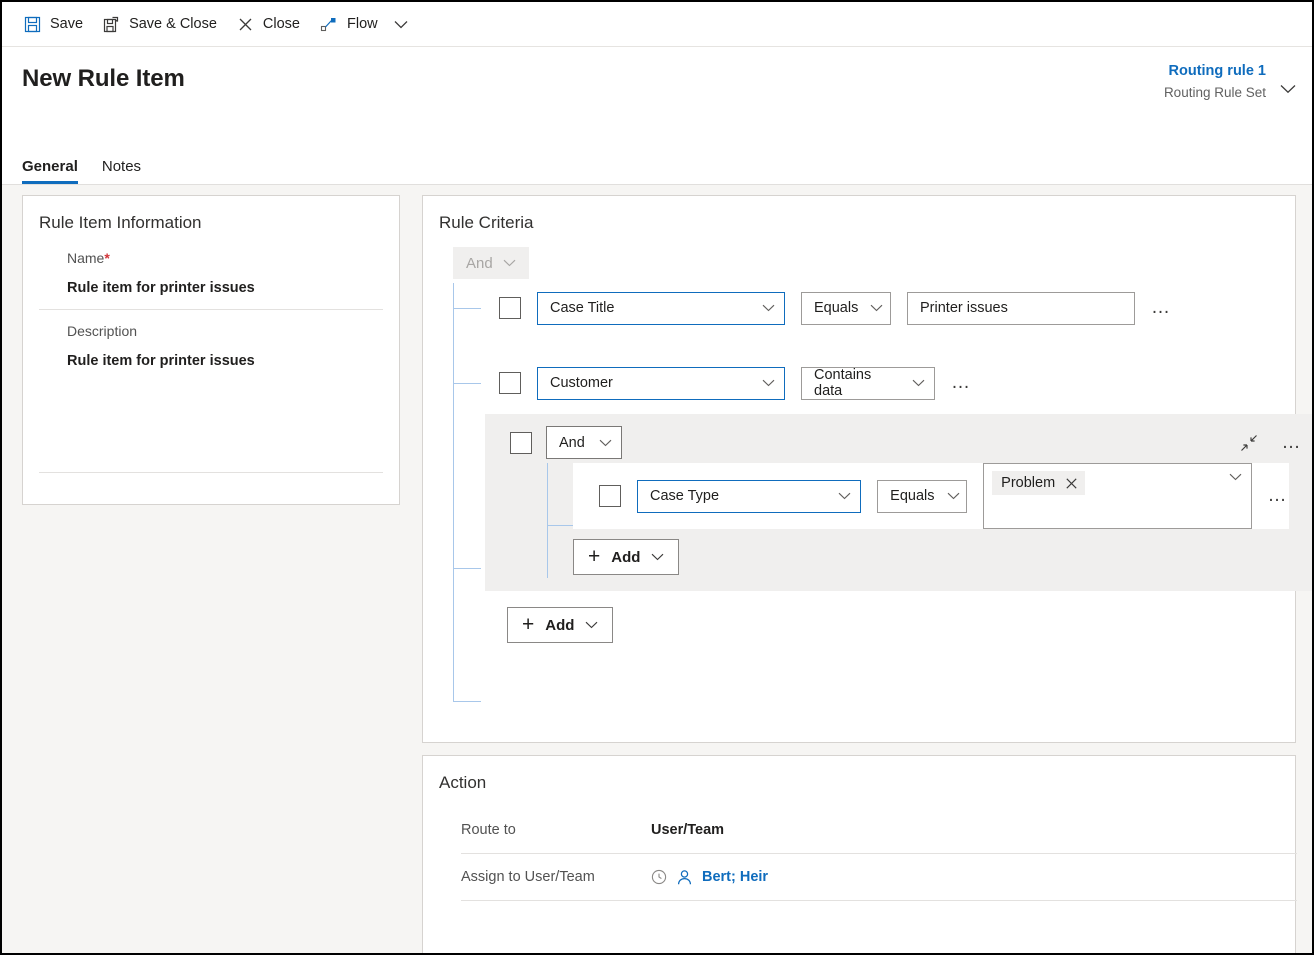 This screenshot has height=955, width=1314. I want to click on action-divider, so click(879, 900).